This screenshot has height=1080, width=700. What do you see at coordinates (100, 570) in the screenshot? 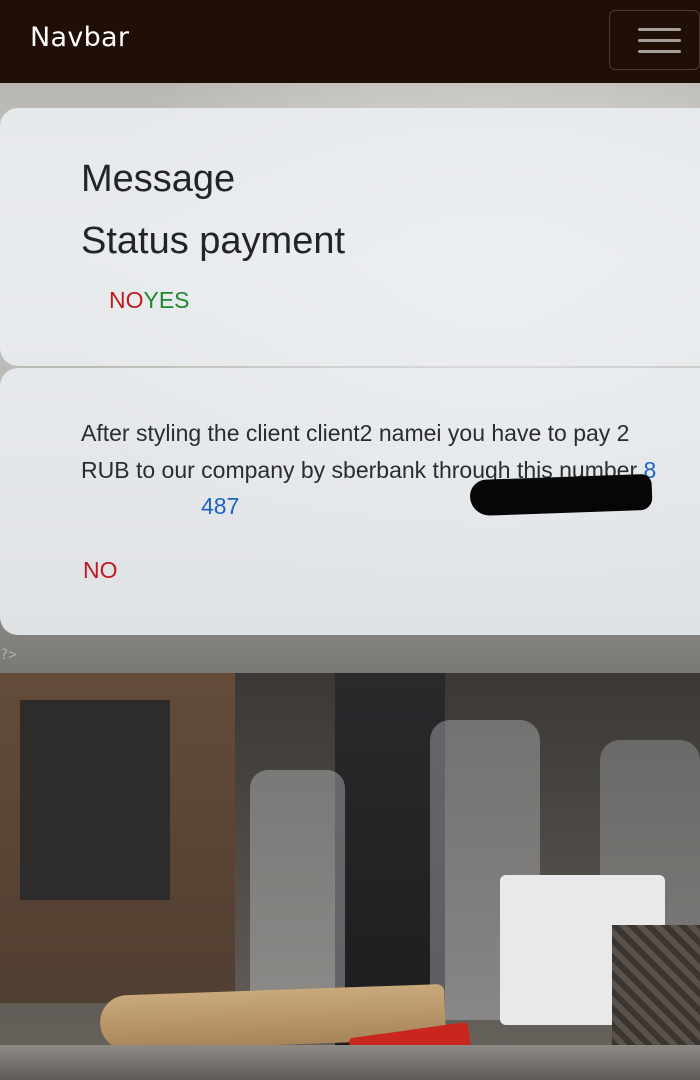
I see `message-no-label: NO` at bounding box center [100, 570].